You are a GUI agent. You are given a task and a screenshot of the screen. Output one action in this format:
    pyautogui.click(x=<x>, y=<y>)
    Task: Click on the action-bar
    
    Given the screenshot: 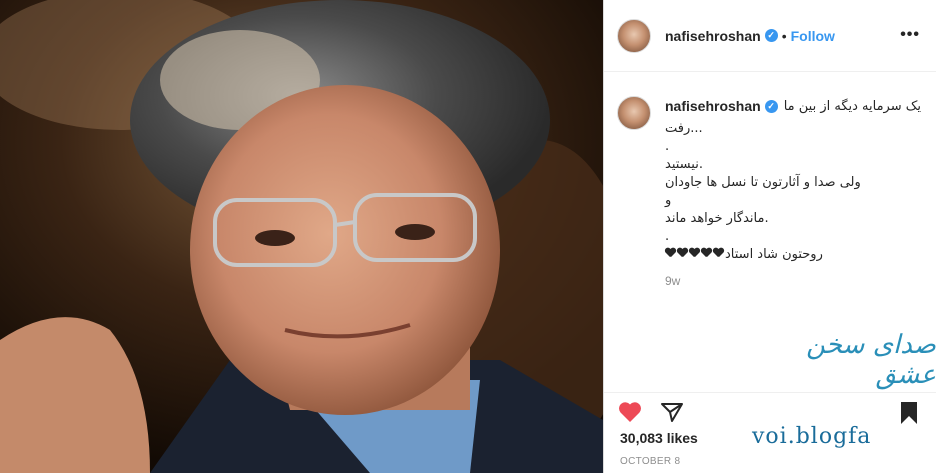 What is the action you would take?
    pyautogui.click(x=770, y=408)
    